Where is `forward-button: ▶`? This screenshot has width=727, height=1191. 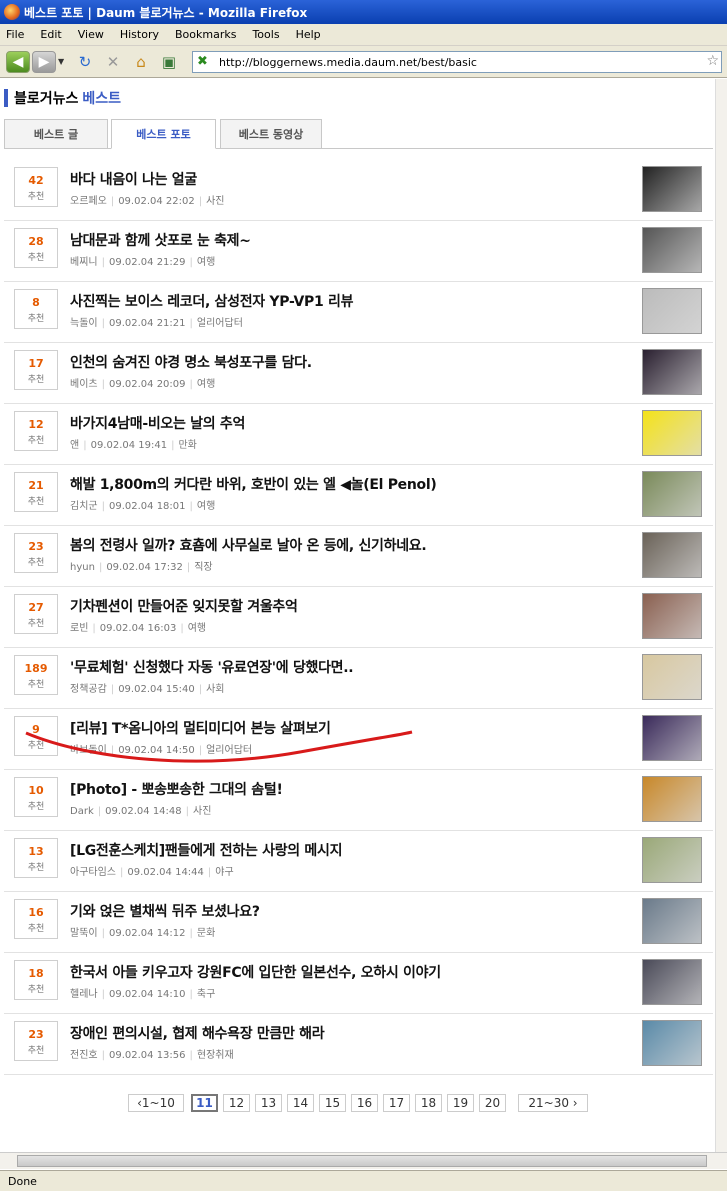
forward-button: ▶ is located at coordinates (44, 61).